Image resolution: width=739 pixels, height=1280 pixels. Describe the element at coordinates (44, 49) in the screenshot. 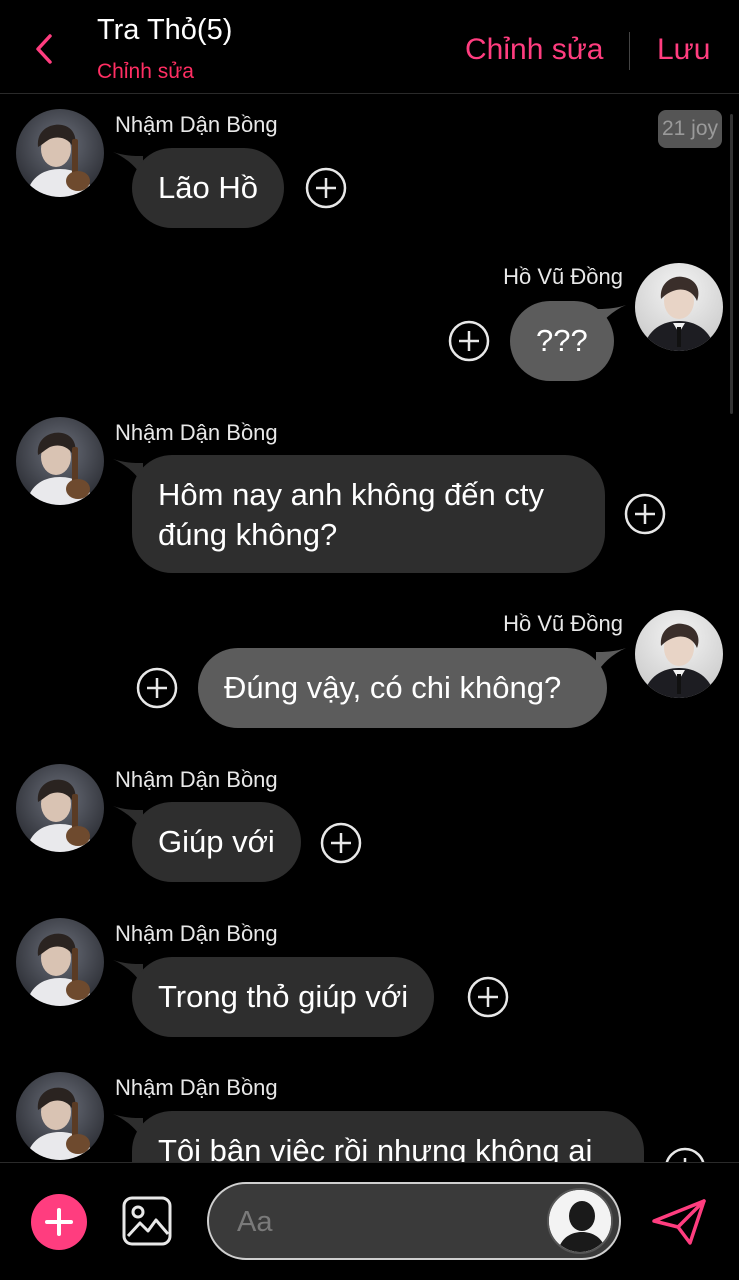

I see `back-chevron-icon` at that location.